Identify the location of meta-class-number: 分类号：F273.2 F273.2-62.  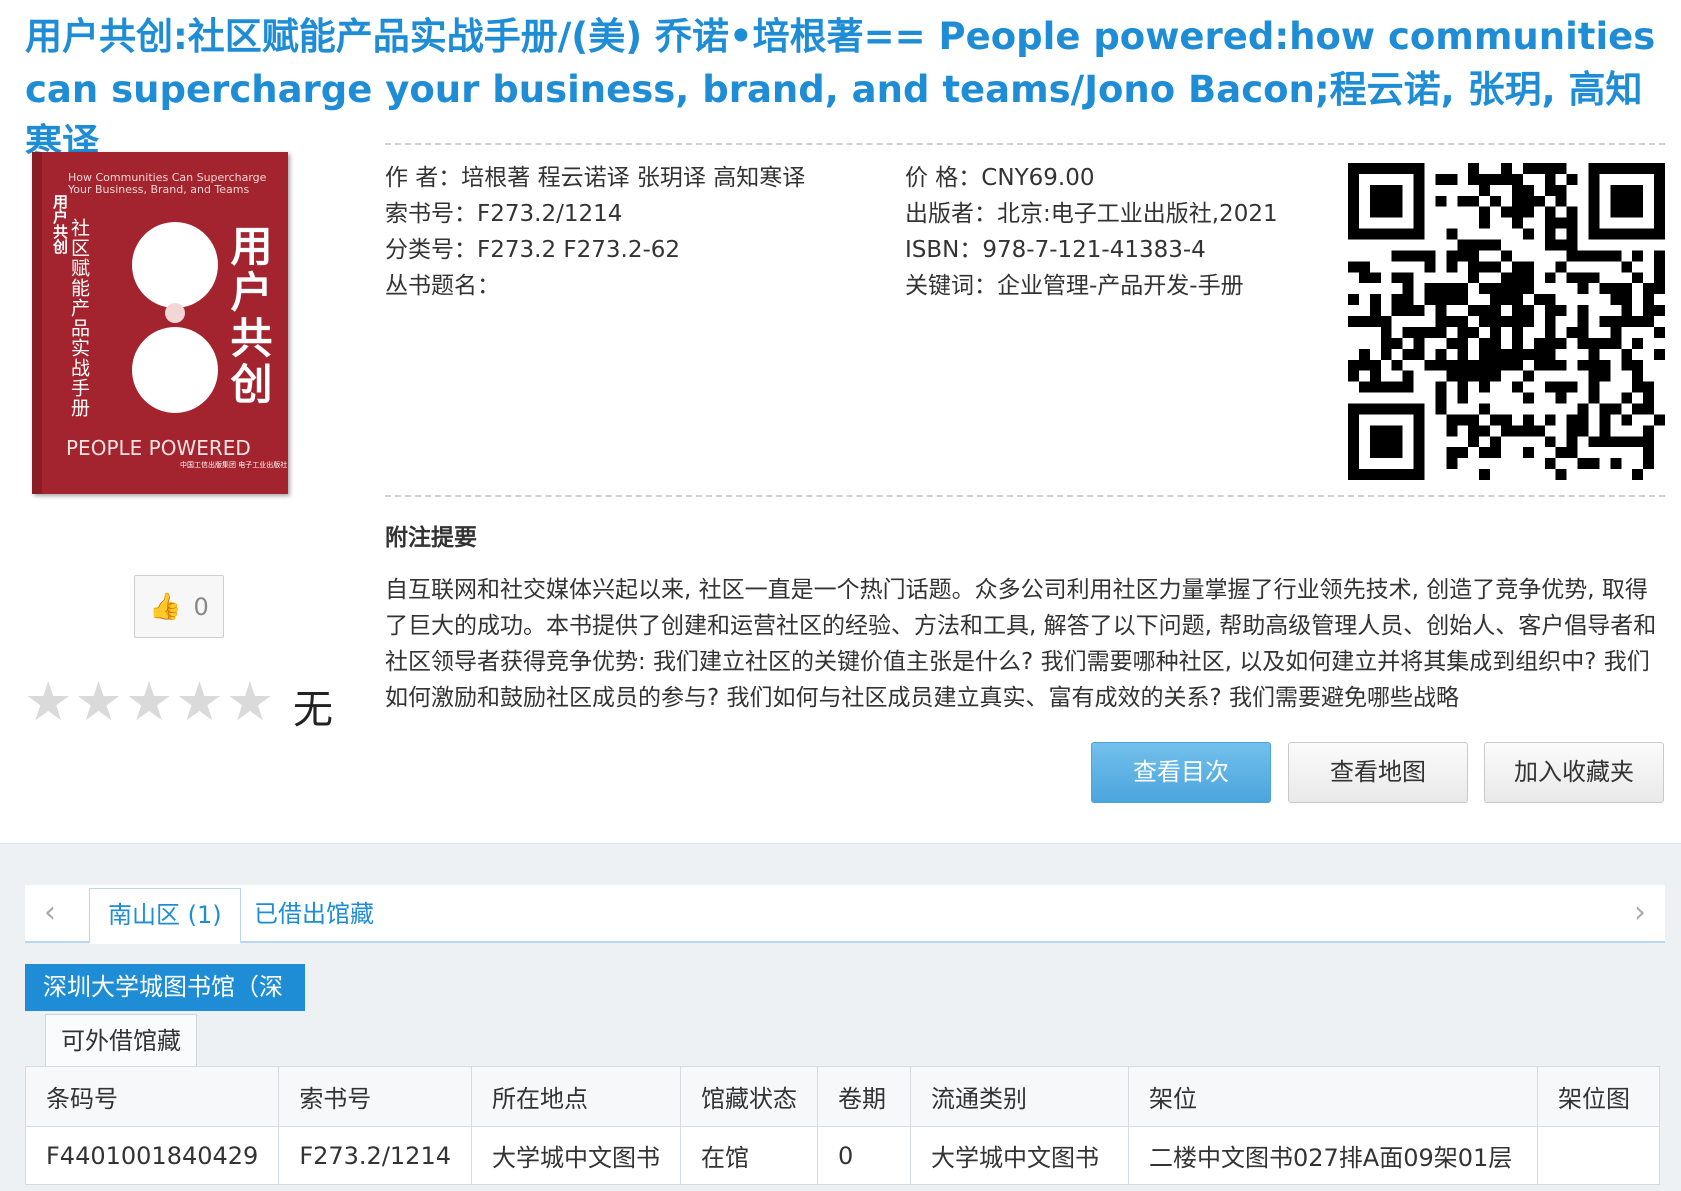
(533, 250).